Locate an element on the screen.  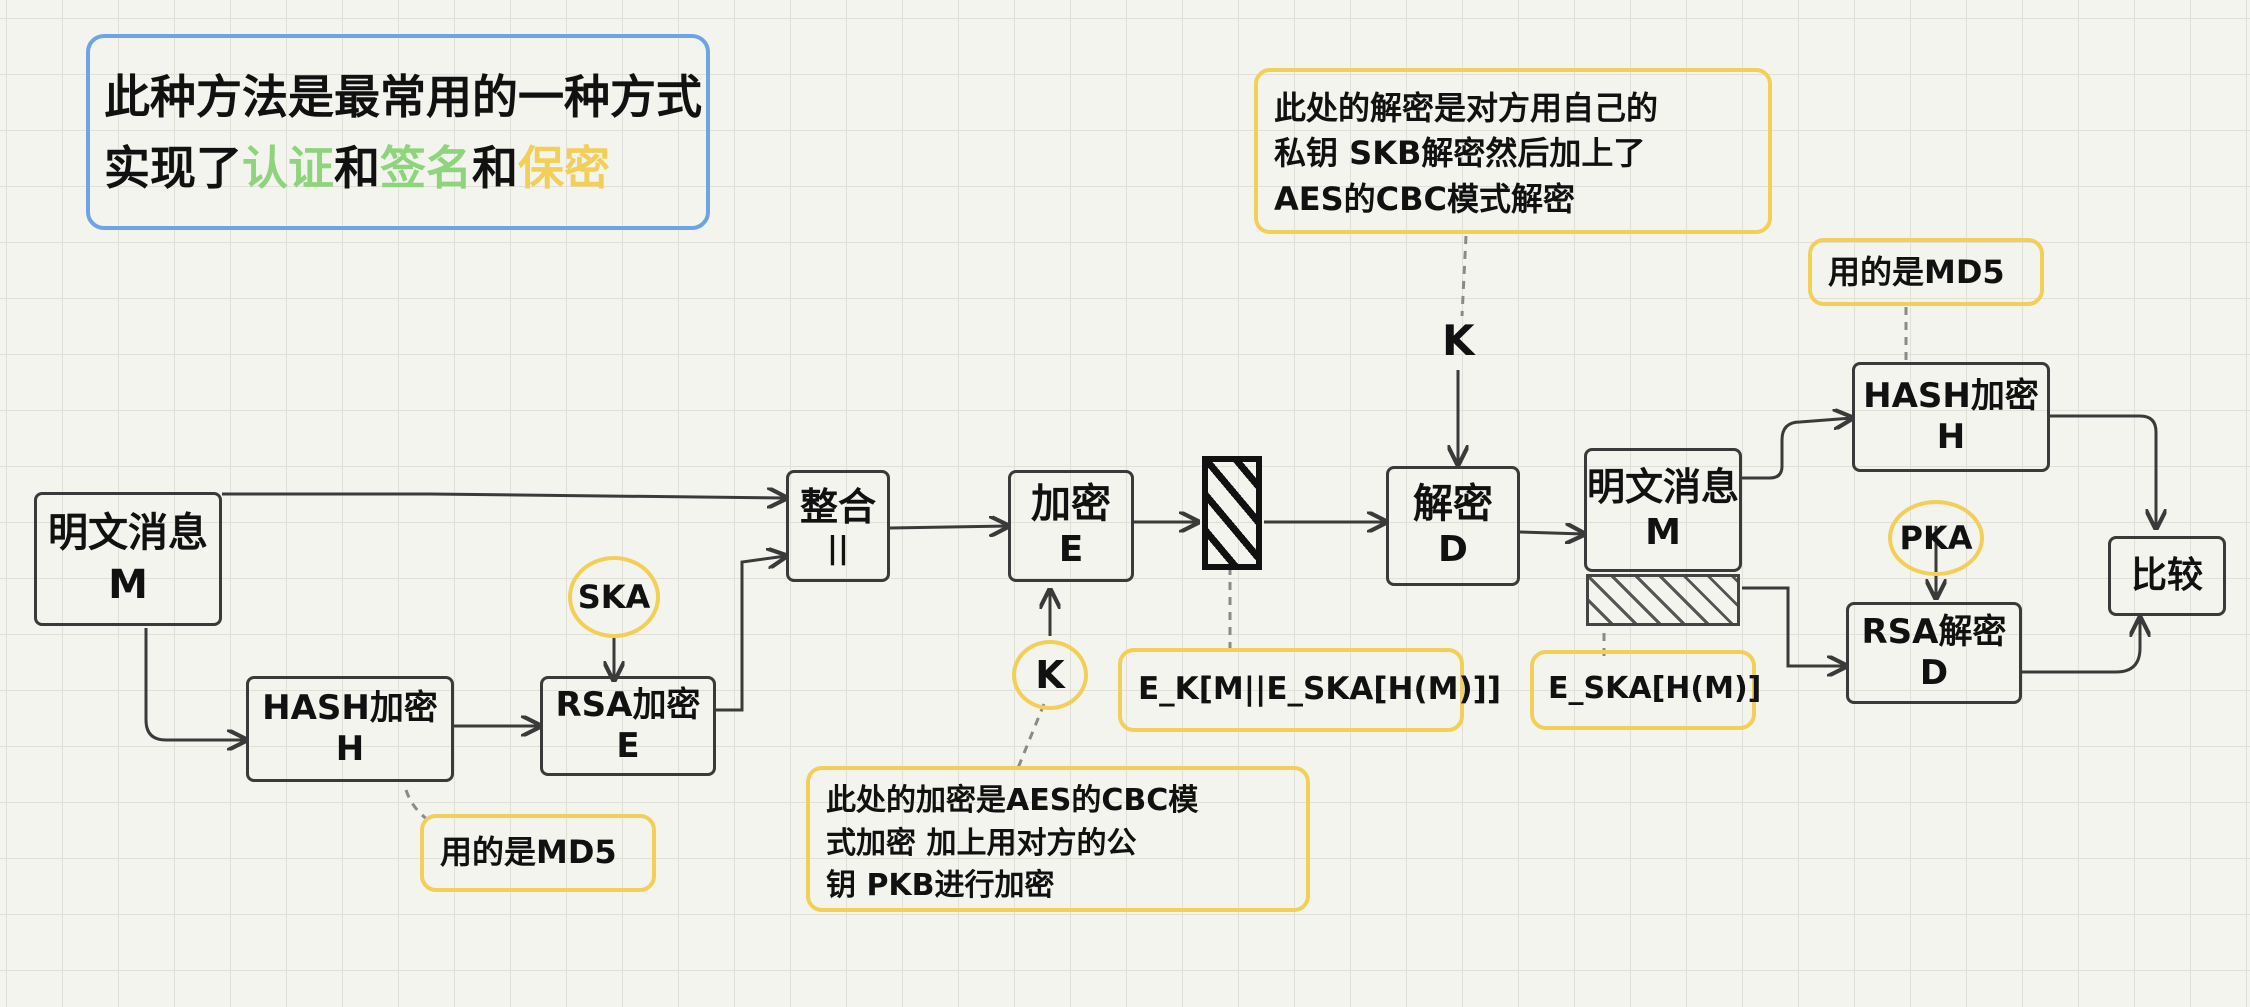
plaintext-m-symbol: M is located at coordinates (128, 585).